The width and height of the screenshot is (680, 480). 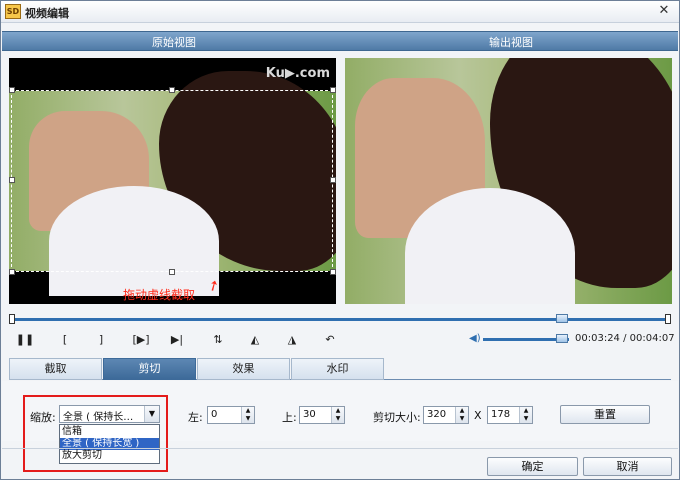 What do you see at coordinates (437, 414) in the screenshot?
I see `crop-width-value: 320` at bounding box center [437, 414].